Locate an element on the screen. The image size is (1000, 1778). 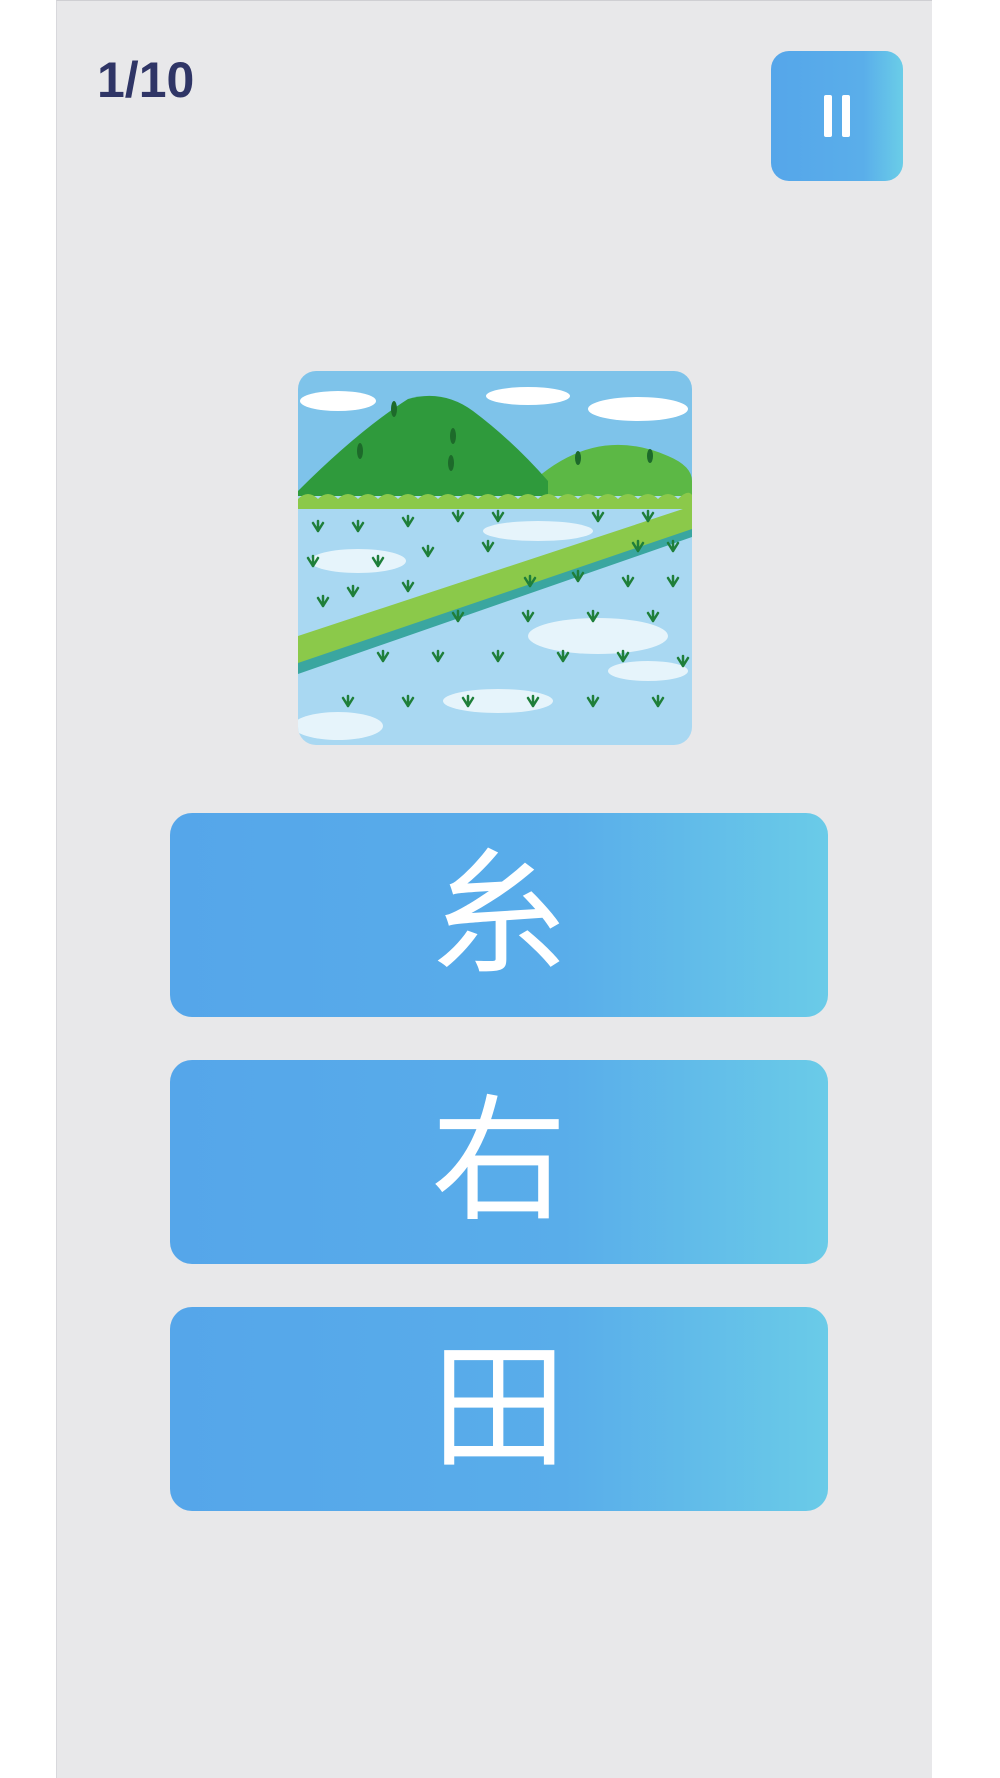
answer-option-1: 糸 is located at coordinates (499, 915).